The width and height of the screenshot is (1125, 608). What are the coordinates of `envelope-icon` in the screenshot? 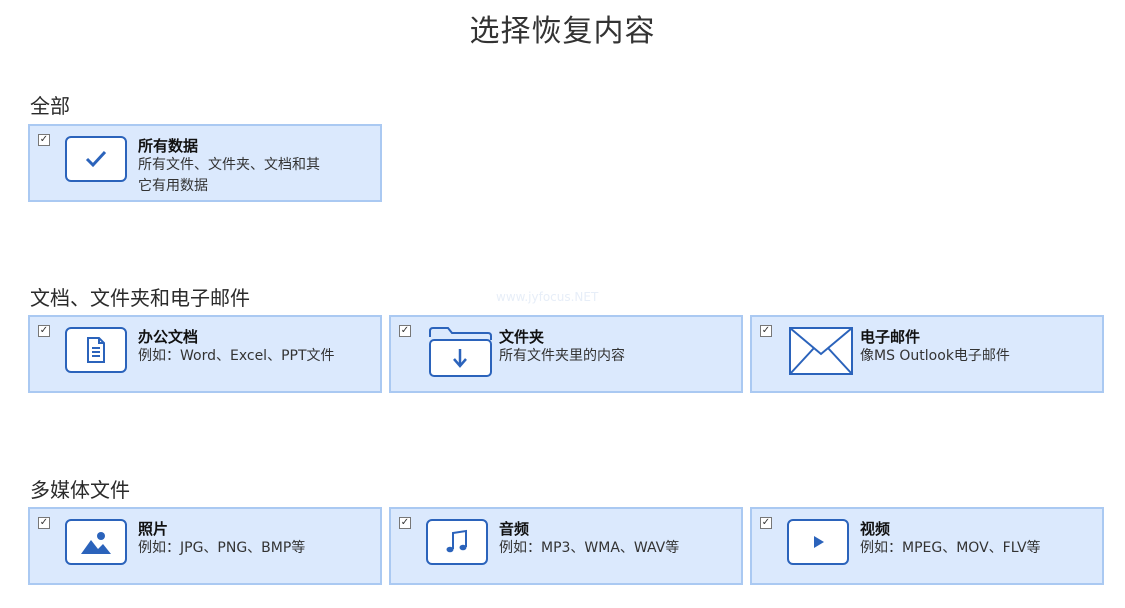 It's located at (821, 351).